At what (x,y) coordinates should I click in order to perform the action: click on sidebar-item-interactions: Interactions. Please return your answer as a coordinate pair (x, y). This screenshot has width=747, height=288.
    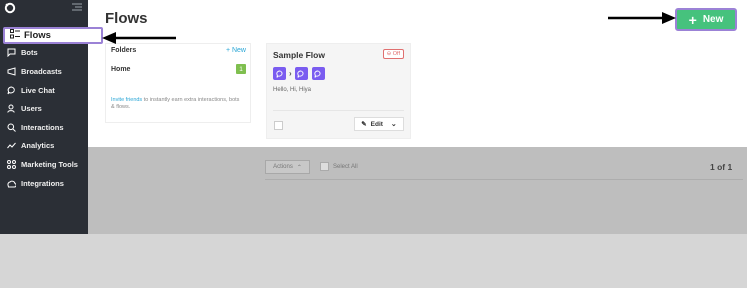
    Looking at the image, I should click on (35, 127).